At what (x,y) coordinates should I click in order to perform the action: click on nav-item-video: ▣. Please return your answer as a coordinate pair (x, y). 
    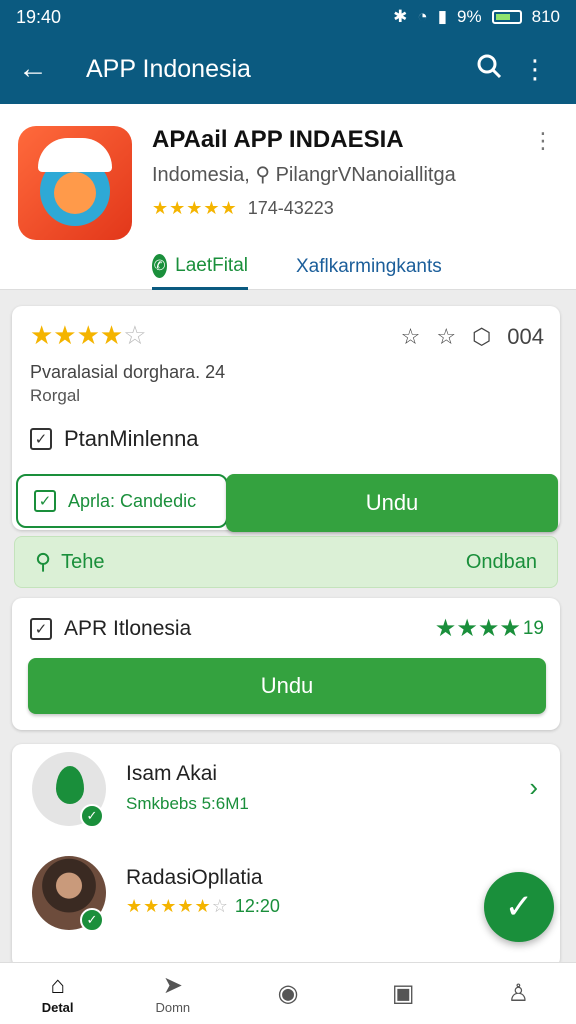
    Looking at the image, I should click on (403, 993).